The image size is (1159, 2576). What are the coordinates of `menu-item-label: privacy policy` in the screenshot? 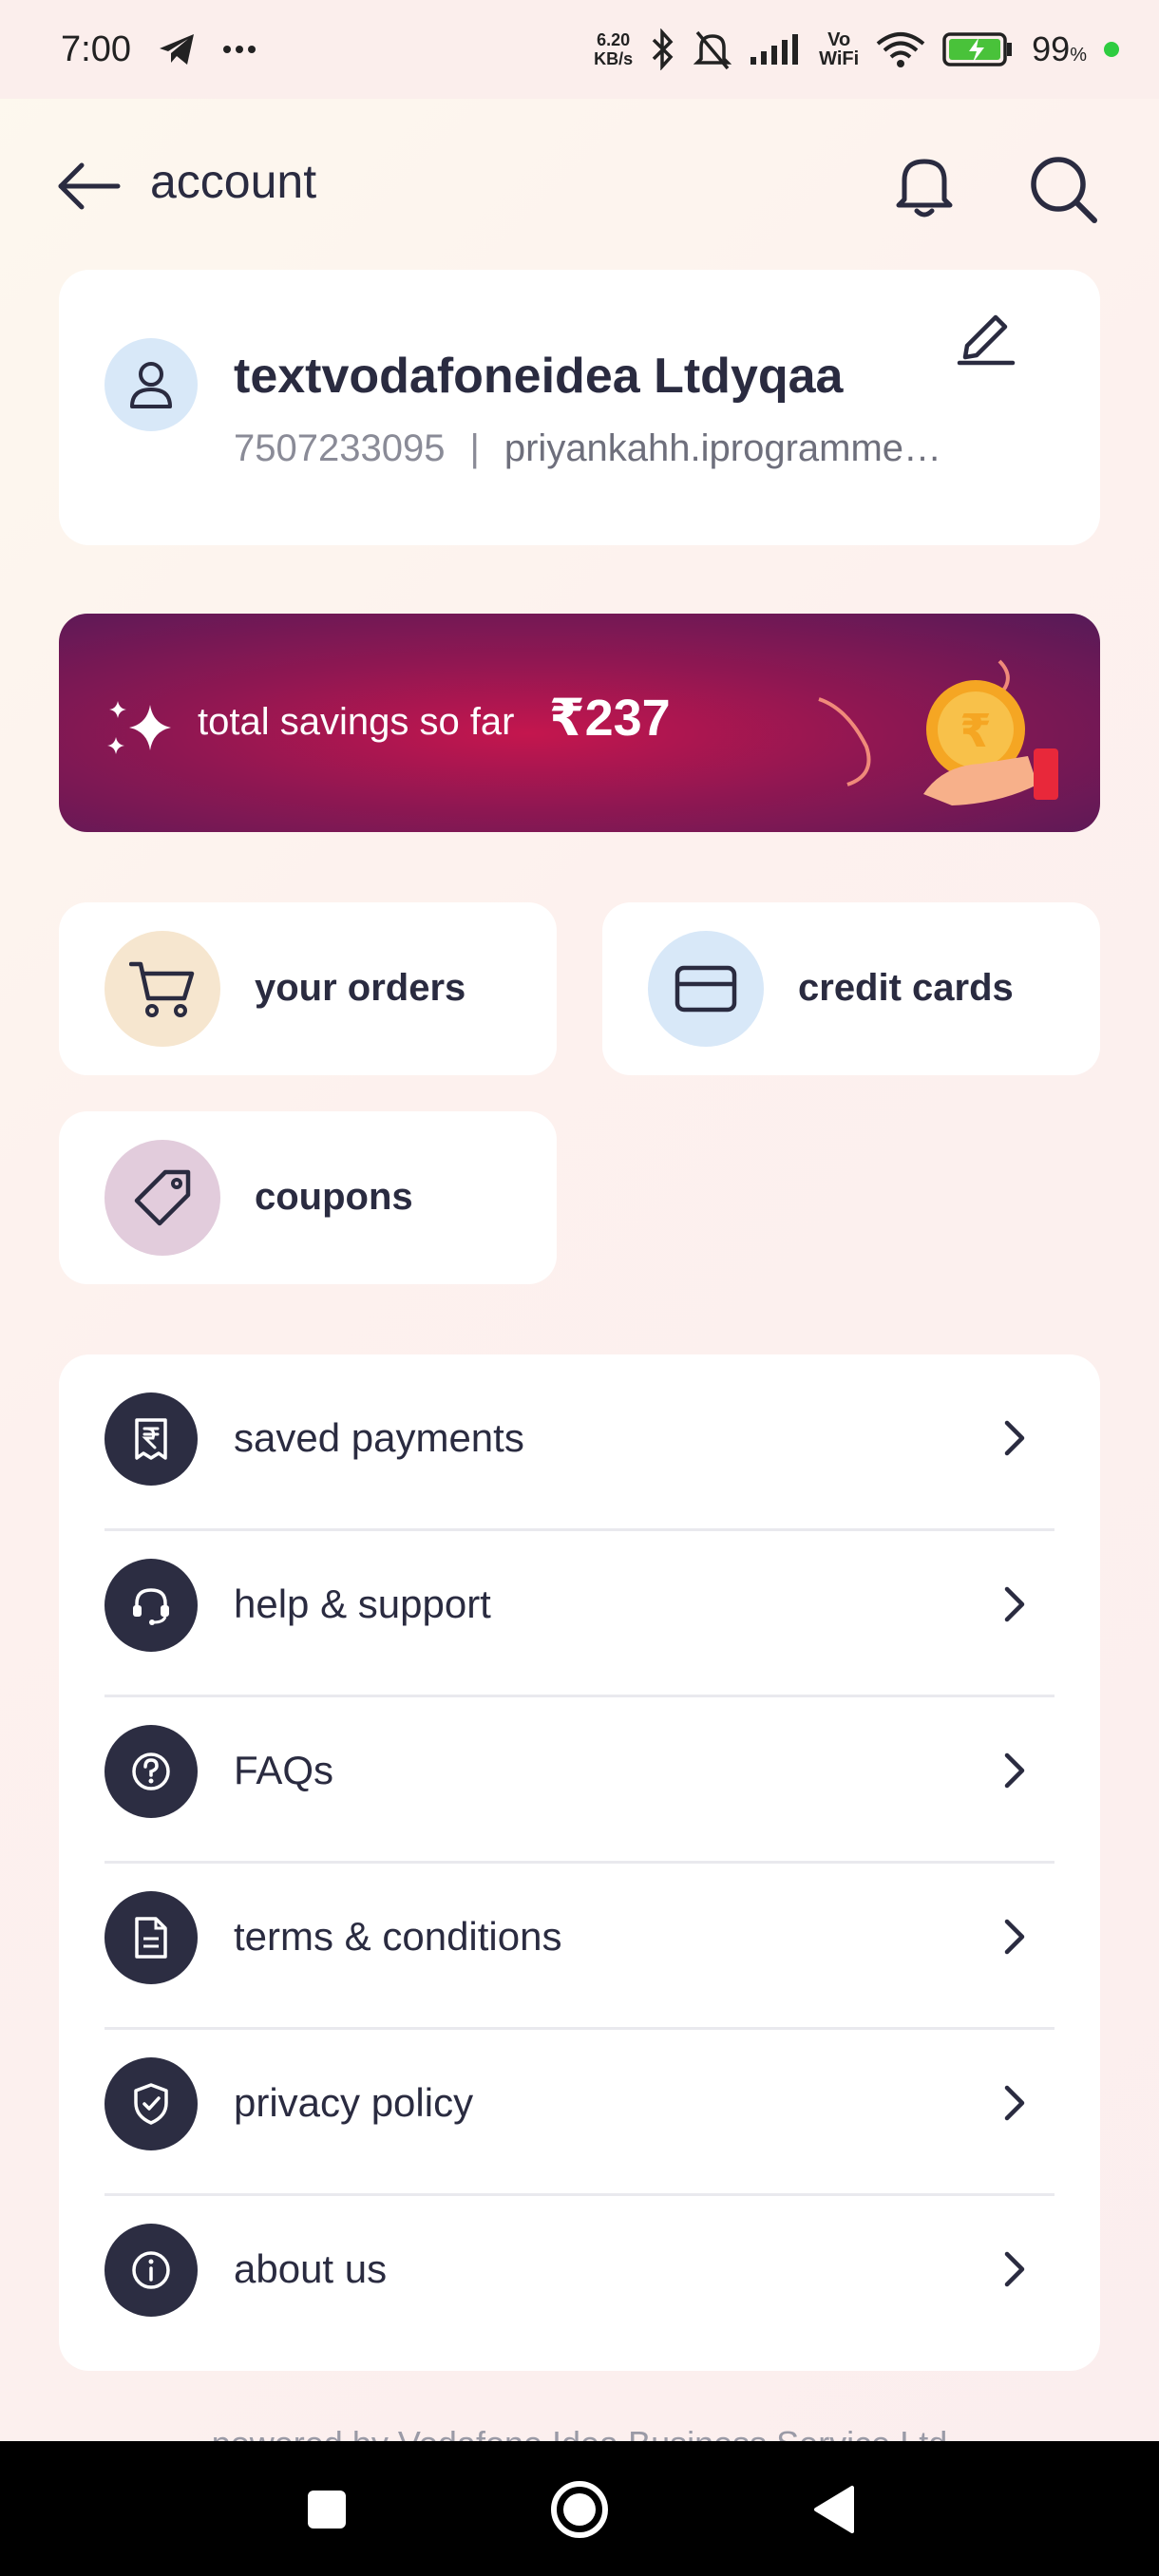 It's located at (354, 2102).